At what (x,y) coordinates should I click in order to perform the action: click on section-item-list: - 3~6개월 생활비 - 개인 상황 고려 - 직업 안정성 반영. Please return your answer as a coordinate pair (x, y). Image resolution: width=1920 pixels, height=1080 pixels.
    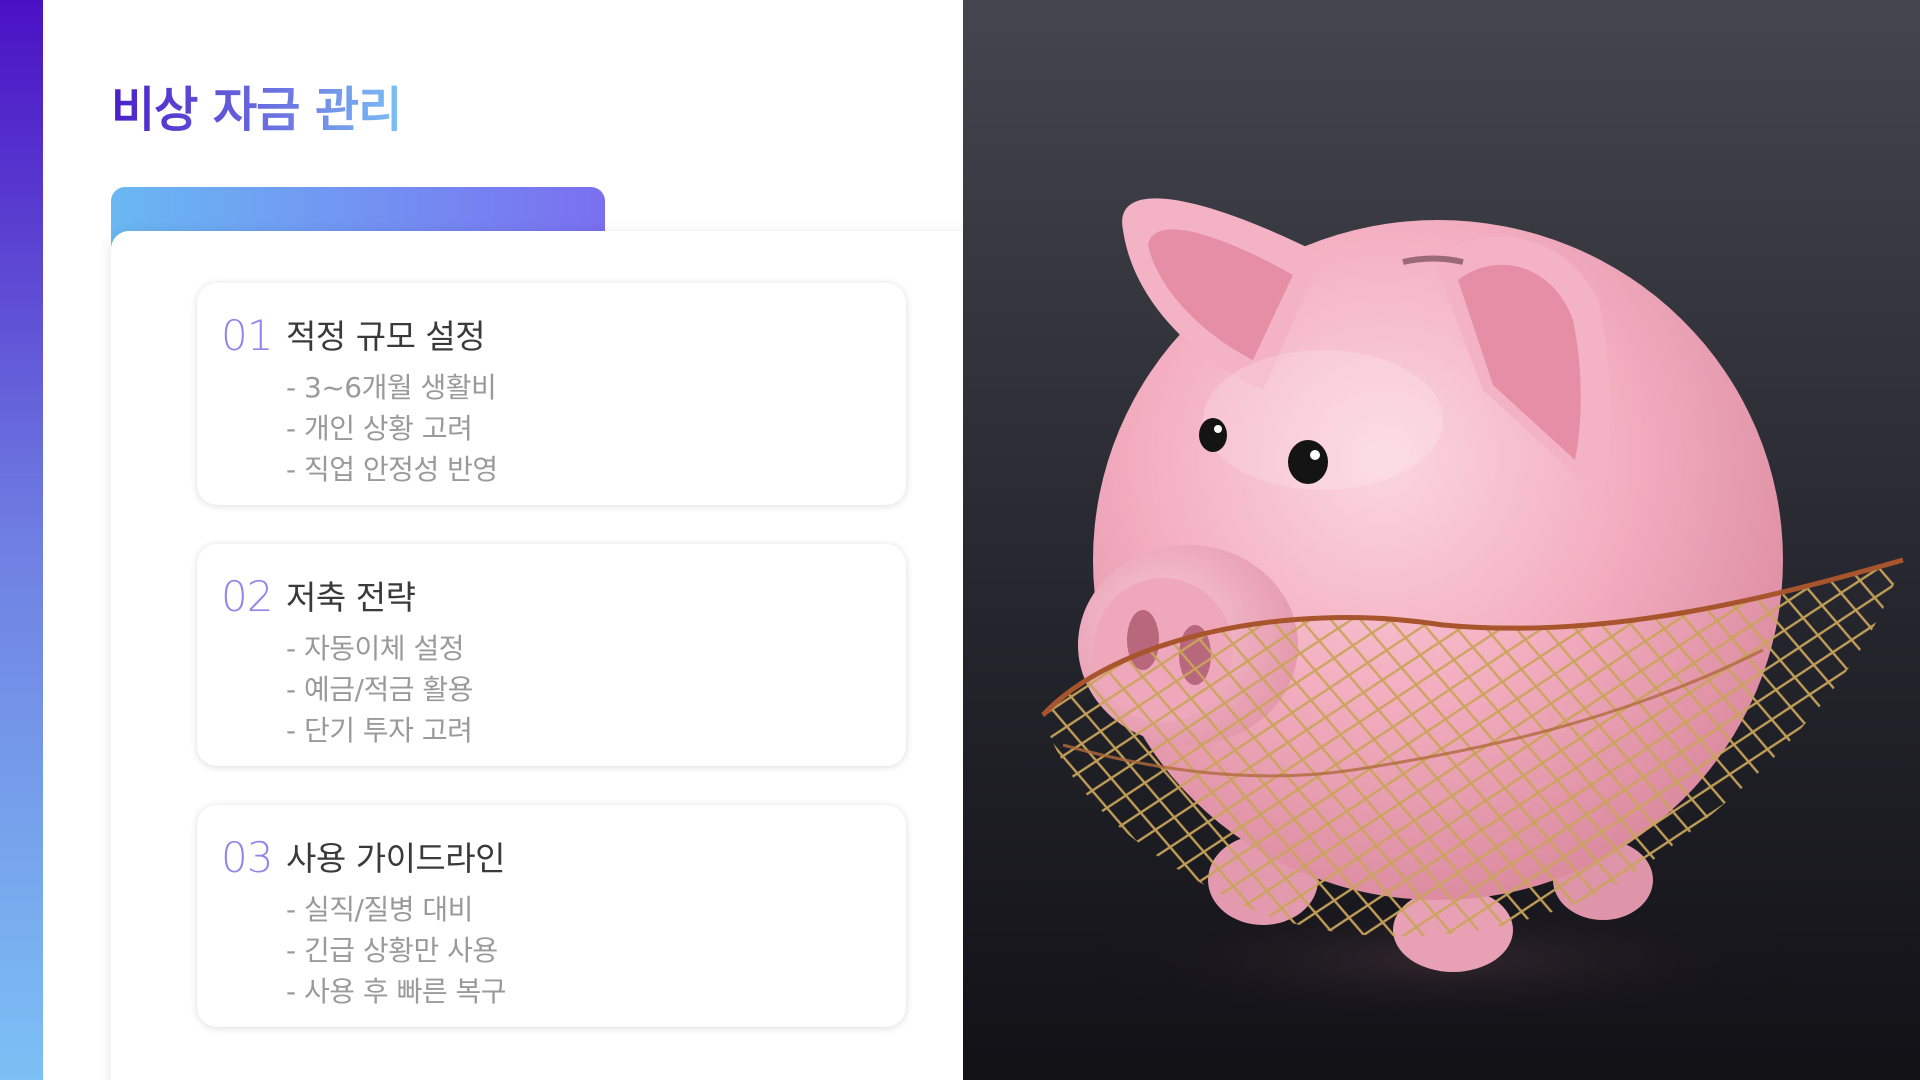
    Looking at the image, I should click on (392, 428).